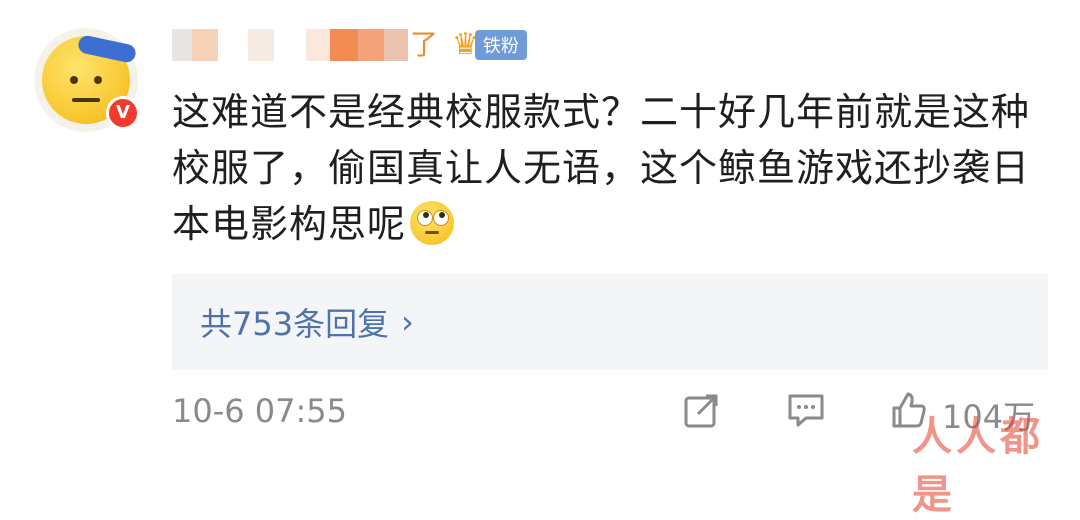  I want to click on avatar-eye-left, so click(74, 80).